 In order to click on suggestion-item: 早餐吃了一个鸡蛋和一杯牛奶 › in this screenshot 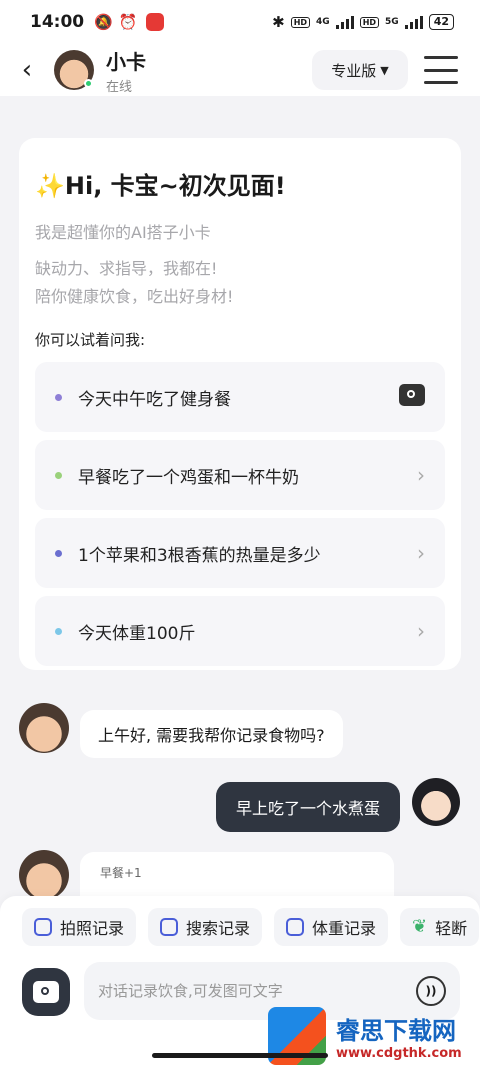, I will do `click(240, 475)`.